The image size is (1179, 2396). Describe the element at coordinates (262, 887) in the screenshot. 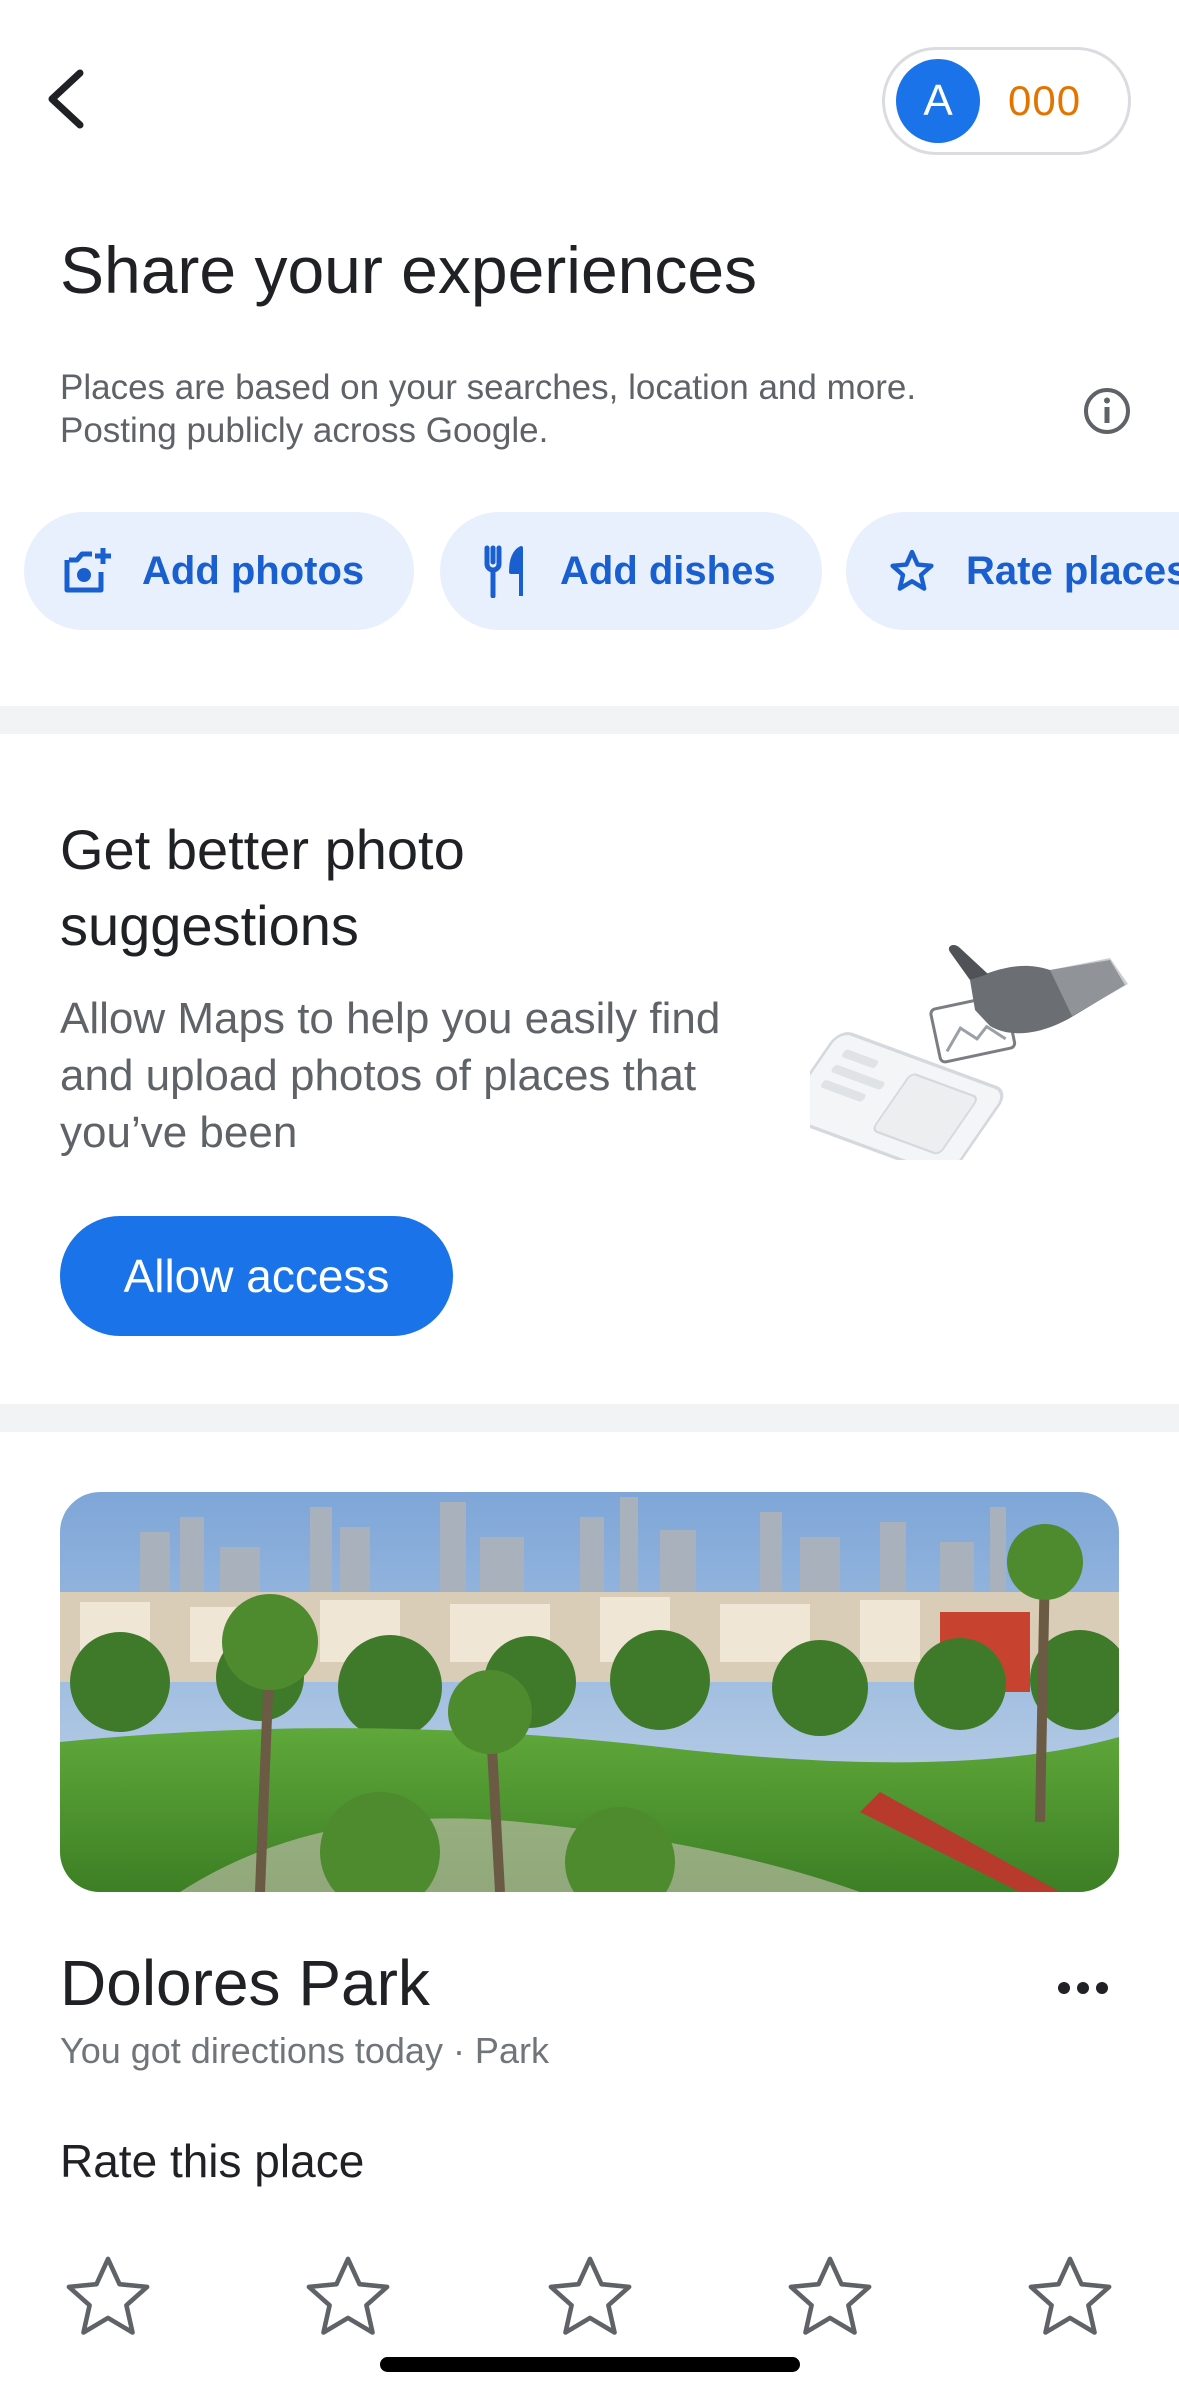

I see `suggestion-title: Get better photo suggestions` at that location.